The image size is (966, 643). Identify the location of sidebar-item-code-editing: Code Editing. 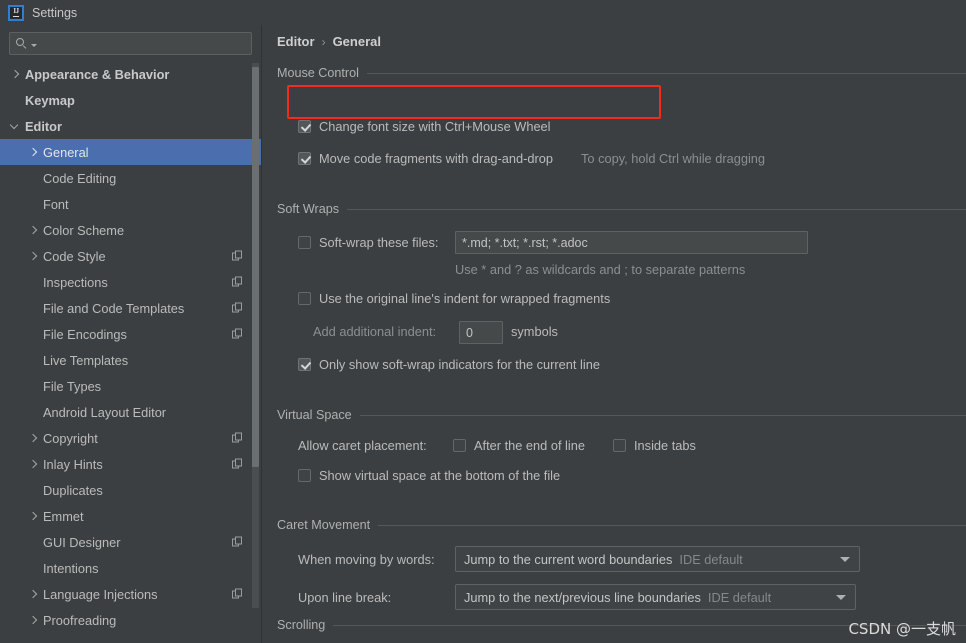
(130, 178).